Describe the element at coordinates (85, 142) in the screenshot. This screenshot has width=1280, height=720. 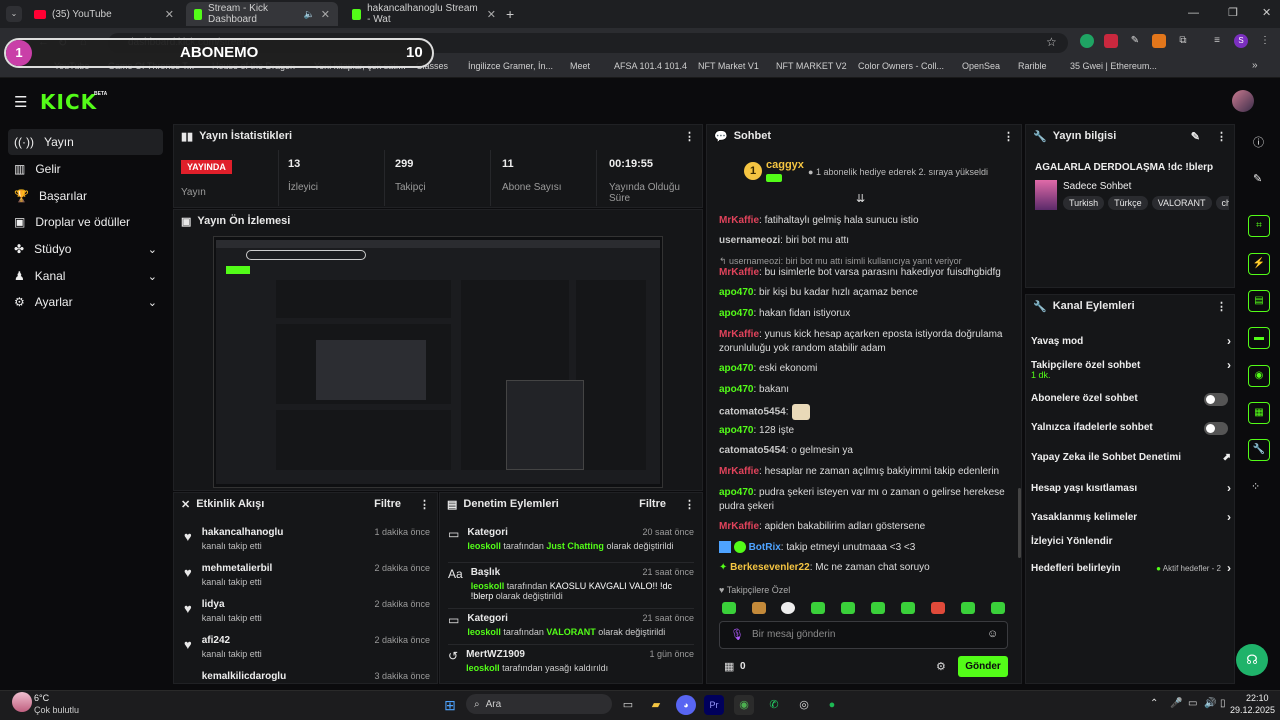
I see `sidebar-item-yayin: ((·)) Yayın` at that location.